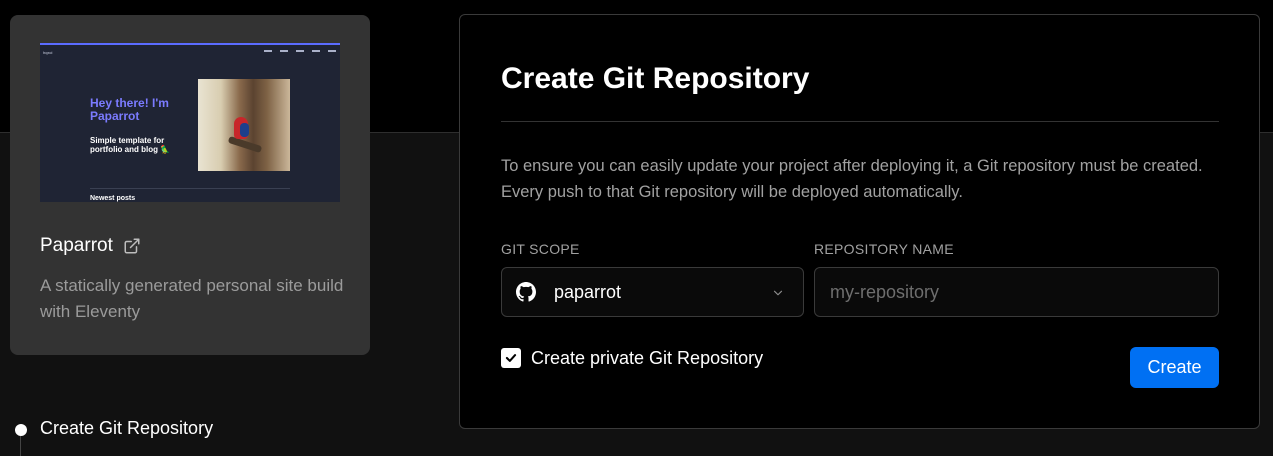 This screenshot has height=456, width=1273. Describe the element at coordinates (588, 291) in the screenshot. I see `git-scope-value: paparrot` at that location.